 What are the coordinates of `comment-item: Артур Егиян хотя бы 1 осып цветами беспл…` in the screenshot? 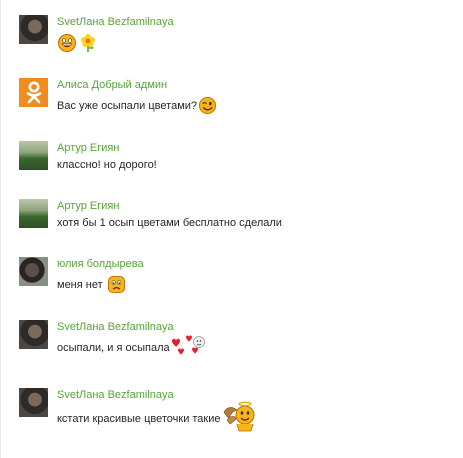 It's located at (234, 219).